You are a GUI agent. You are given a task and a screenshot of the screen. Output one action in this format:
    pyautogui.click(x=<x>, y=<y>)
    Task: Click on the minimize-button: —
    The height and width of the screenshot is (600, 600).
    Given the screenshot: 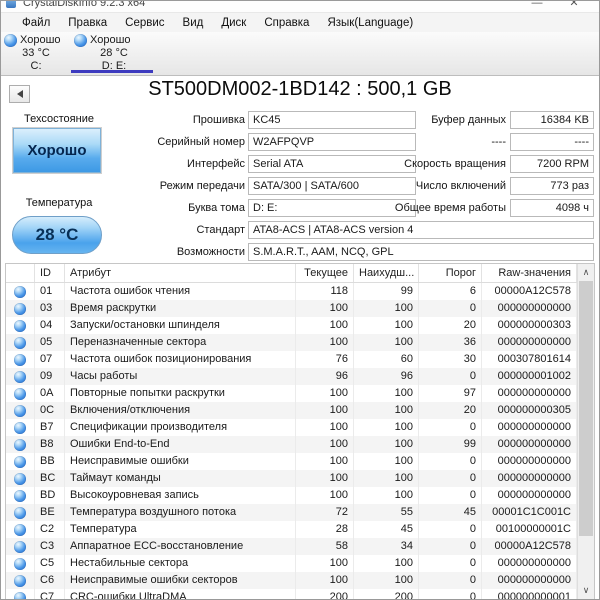 What is the action you would take?
    pyautogui.click(x=537, y=5)
    